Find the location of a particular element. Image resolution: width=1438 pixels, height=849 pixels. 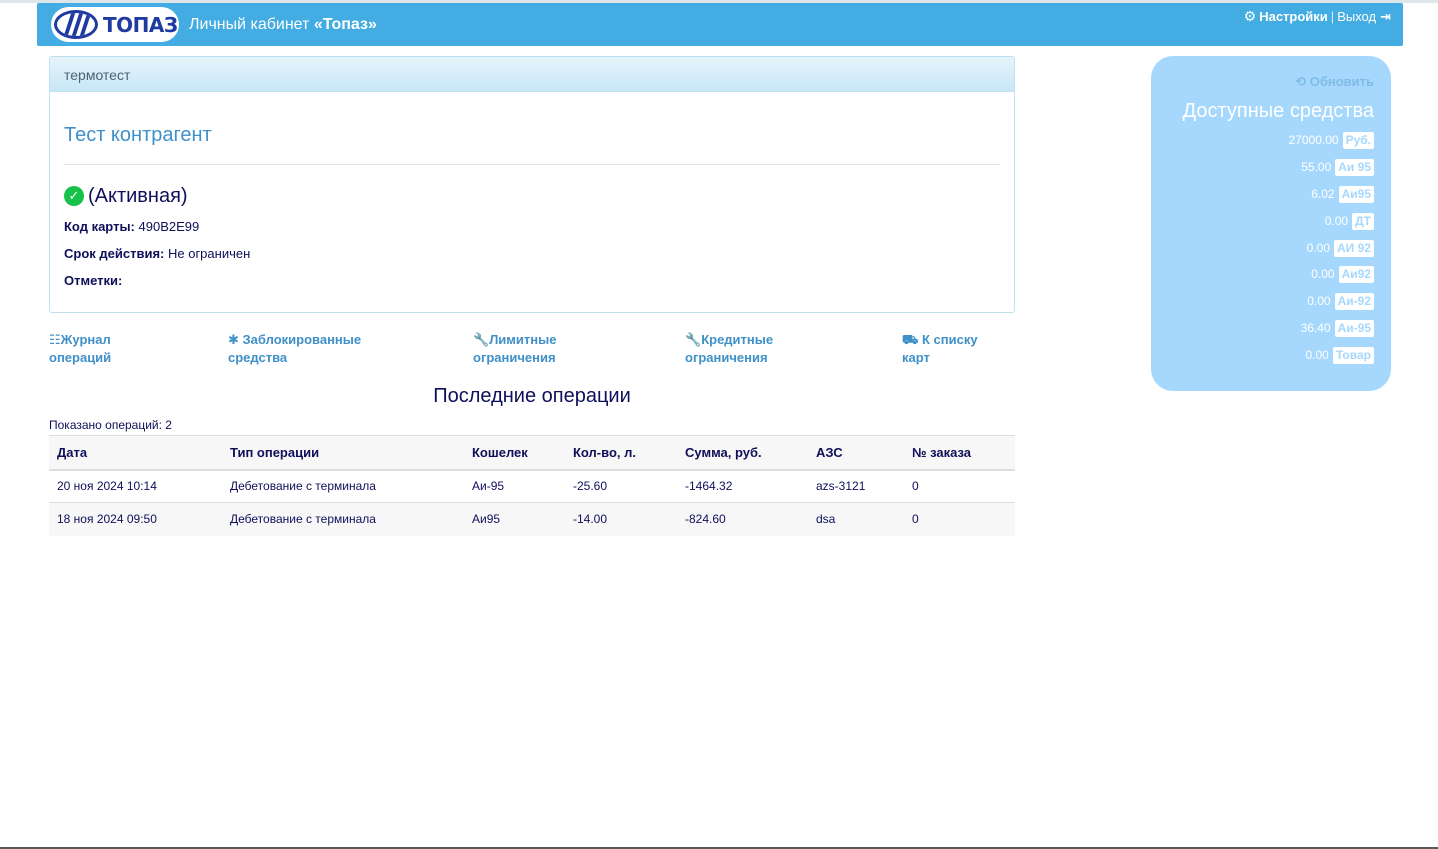

limit-restrictions-label-2: ограничения is located at coordinates (514, 357).